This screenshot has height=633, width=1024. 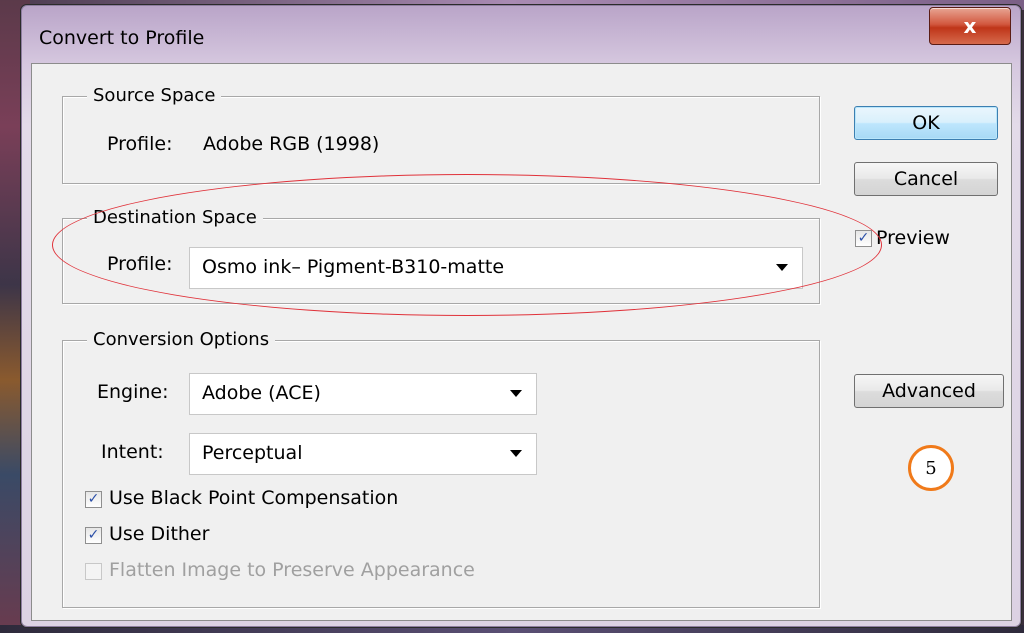 I want to click on preview-checkbox: ✓, so click(x=863, y=238).